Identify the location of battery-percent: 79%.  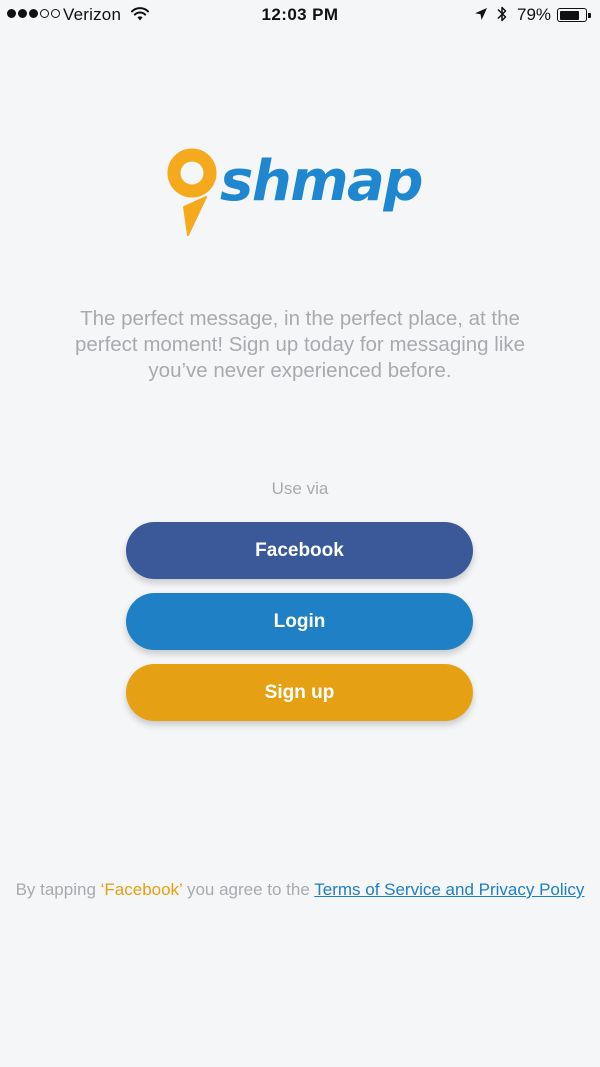
(534, 14).